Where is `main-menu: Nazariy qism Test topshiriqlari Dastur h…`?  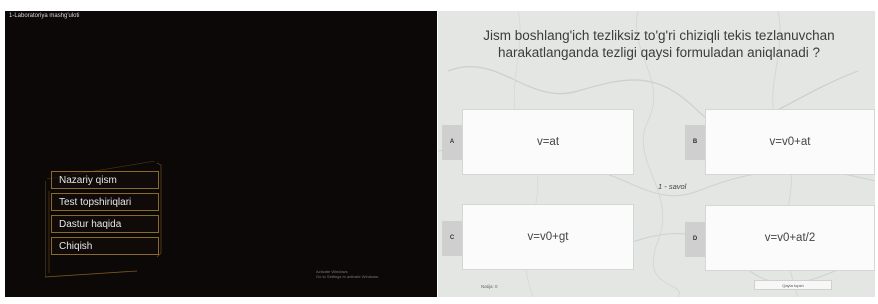 main-menu: Nazariy qism Test topshiriqlari Dastur h… is located at coordinates (106, 220).